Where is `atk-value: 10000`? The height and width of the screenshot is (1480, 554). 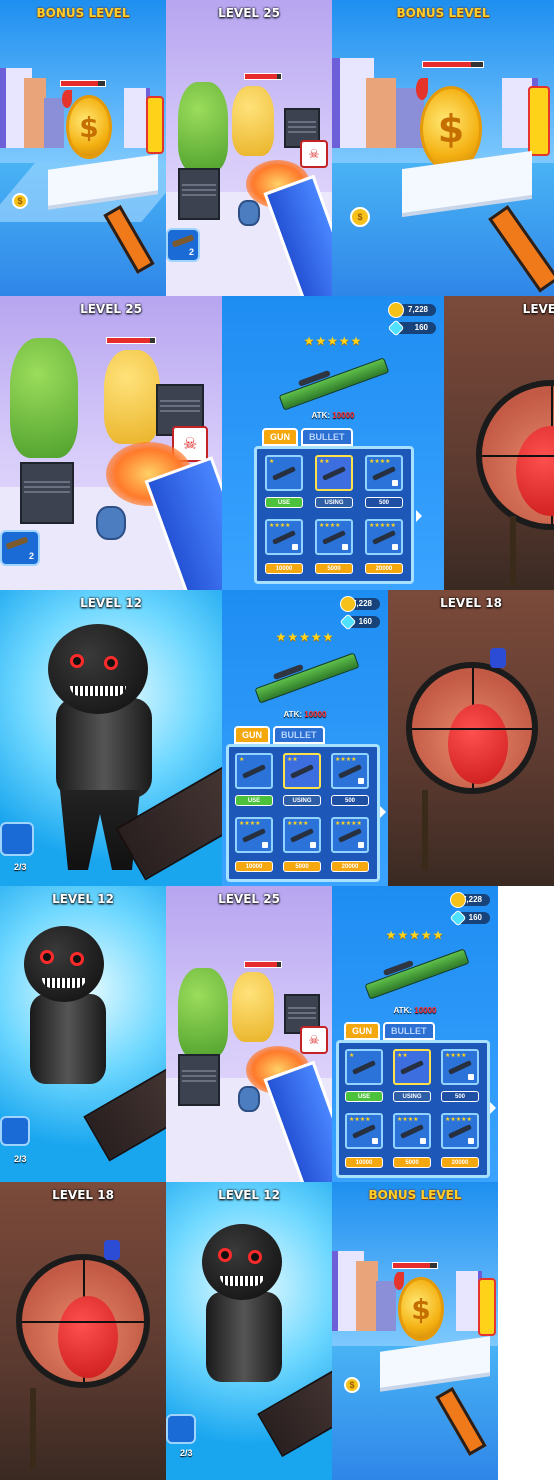 atk-value: 10000 is located at coordinates (315, 714).